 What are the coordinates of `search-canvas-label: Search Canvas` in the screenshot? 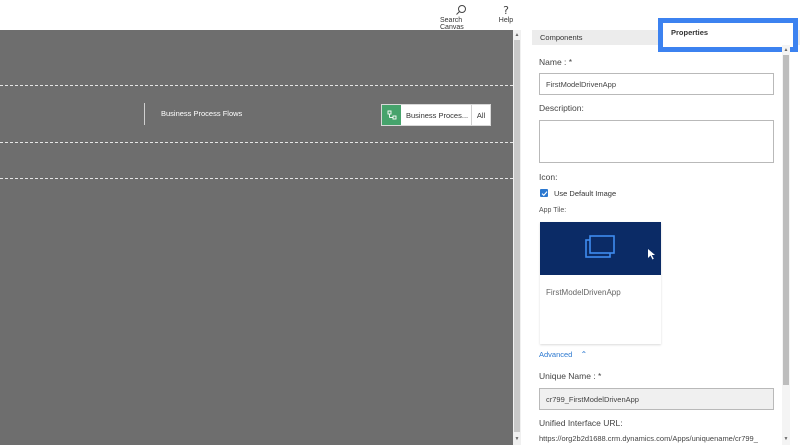 It's located at (452, 24).